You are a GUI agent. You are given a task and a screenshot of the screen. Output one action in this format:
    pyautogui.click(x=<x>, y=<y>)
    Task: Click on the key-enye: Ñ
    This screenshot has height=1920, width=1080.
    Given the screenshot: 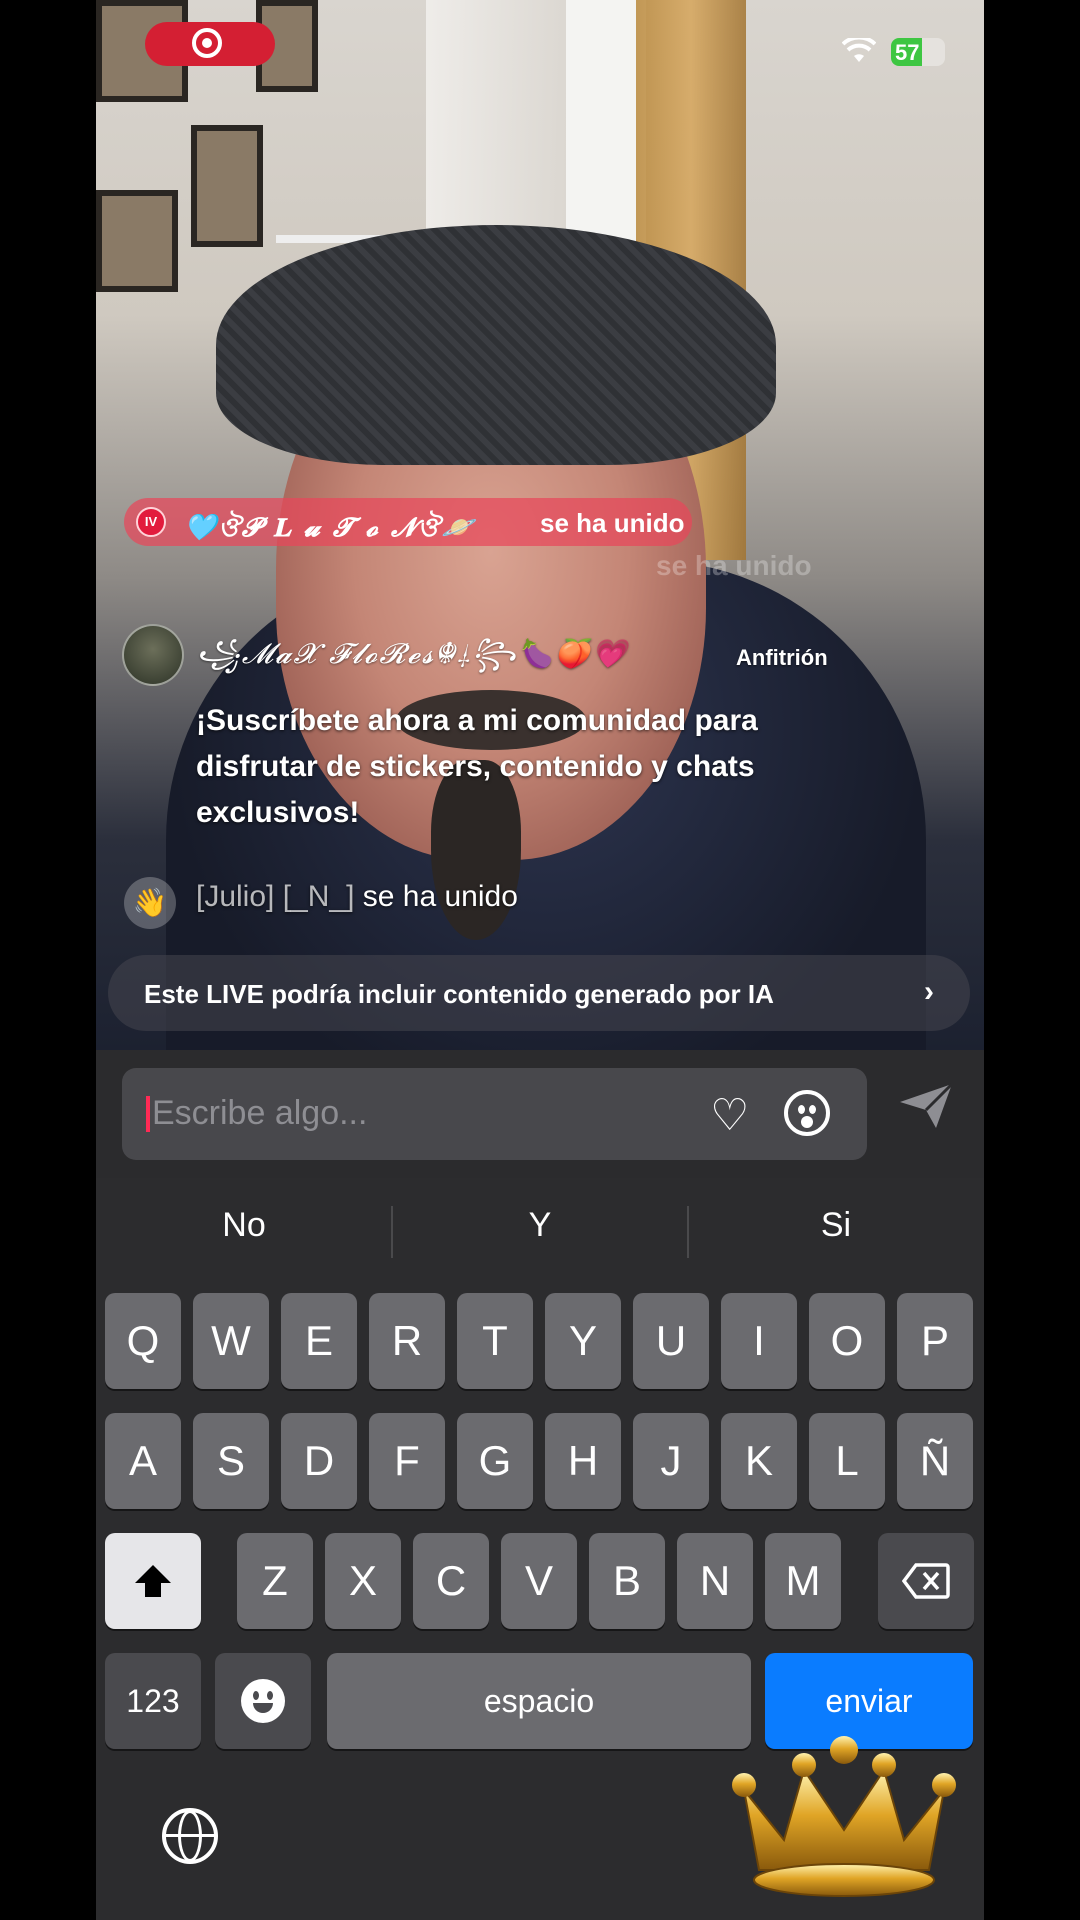 What is the action you would take?
    pyautogui.click(x=935, y=1461)
    